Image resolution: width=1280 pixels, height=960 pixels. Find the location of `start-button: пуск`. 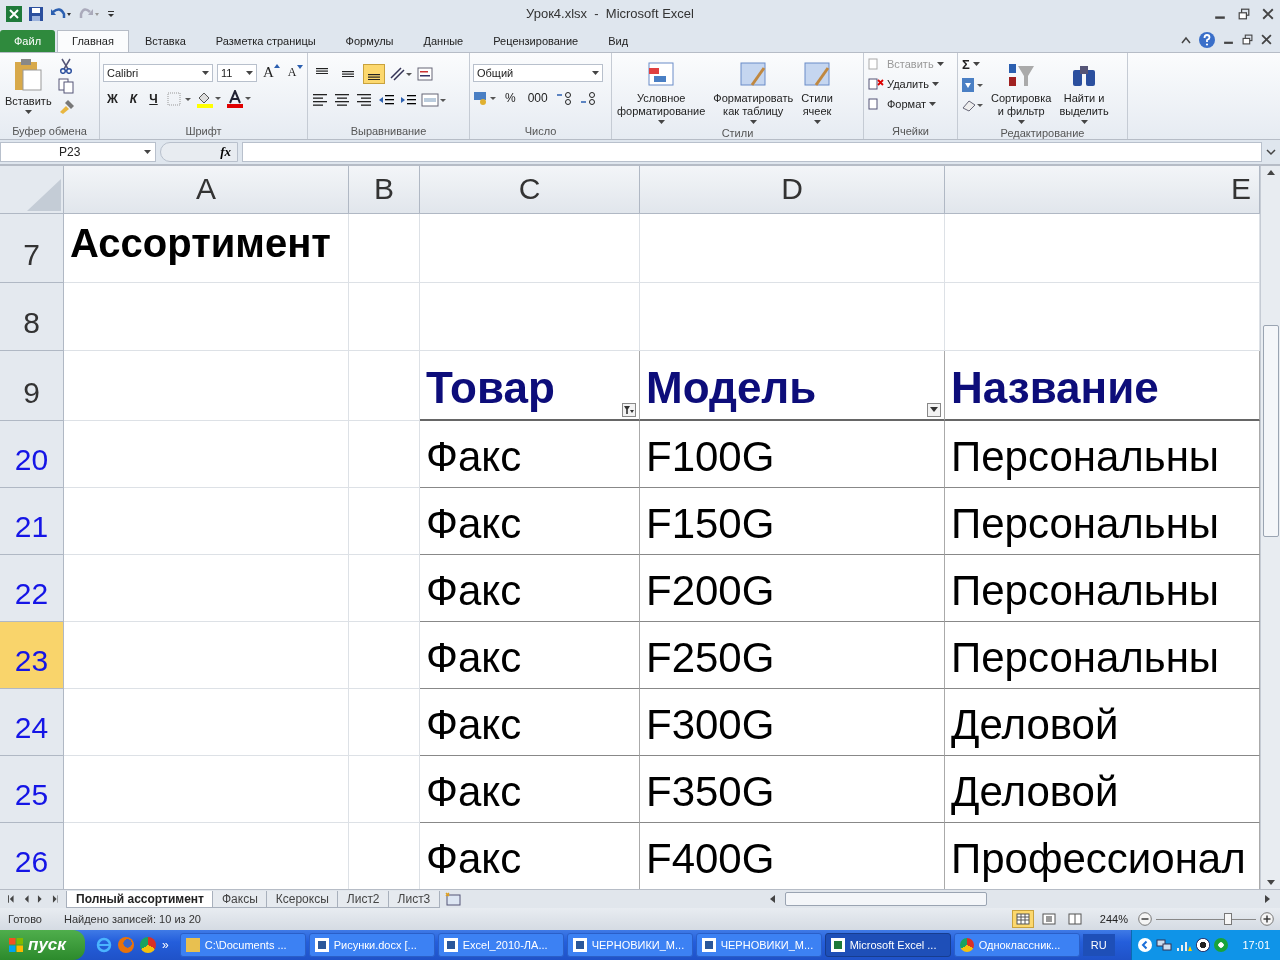

start-button: пуск is located at coordinates (42, 945).